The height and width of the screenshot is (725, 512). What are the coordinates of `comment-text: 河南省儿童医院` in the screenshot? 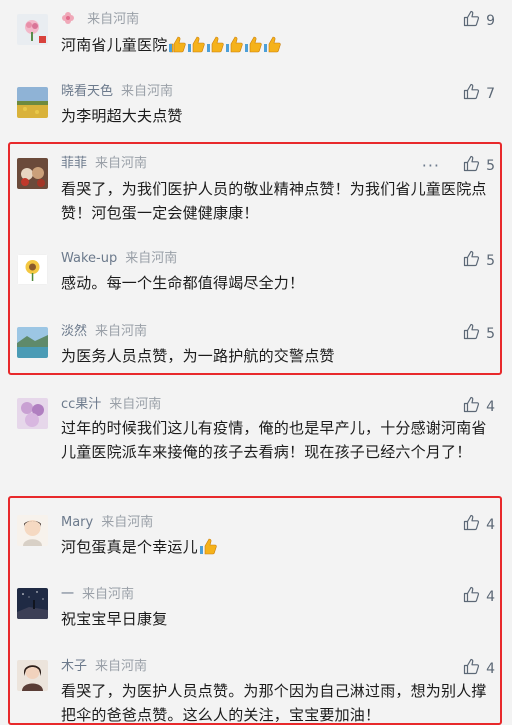 It's located at (281, 45).